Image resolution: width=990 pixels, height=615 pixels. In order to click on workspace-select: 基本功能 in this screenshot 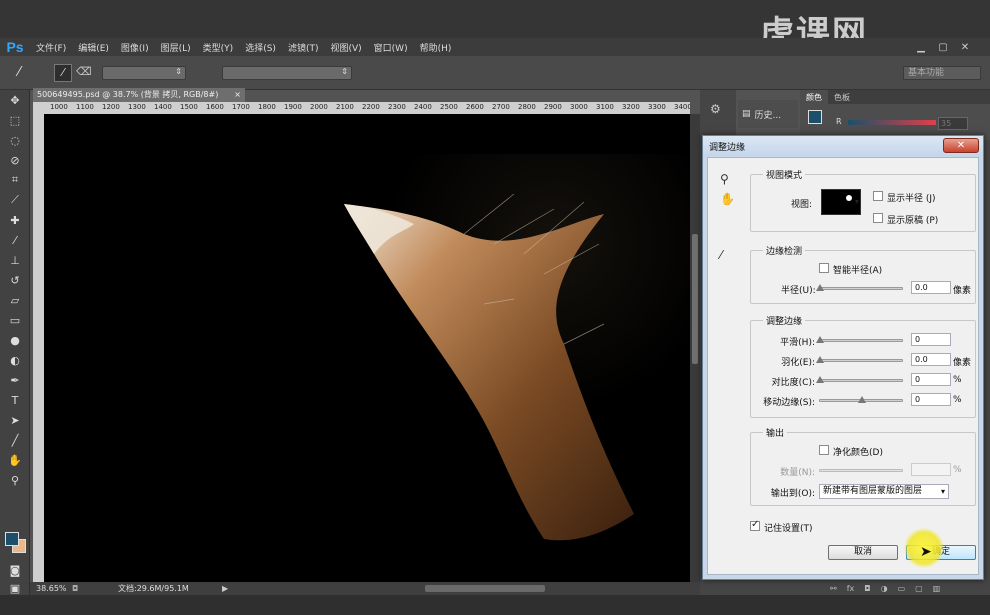, I will do `click(942, 73)`.